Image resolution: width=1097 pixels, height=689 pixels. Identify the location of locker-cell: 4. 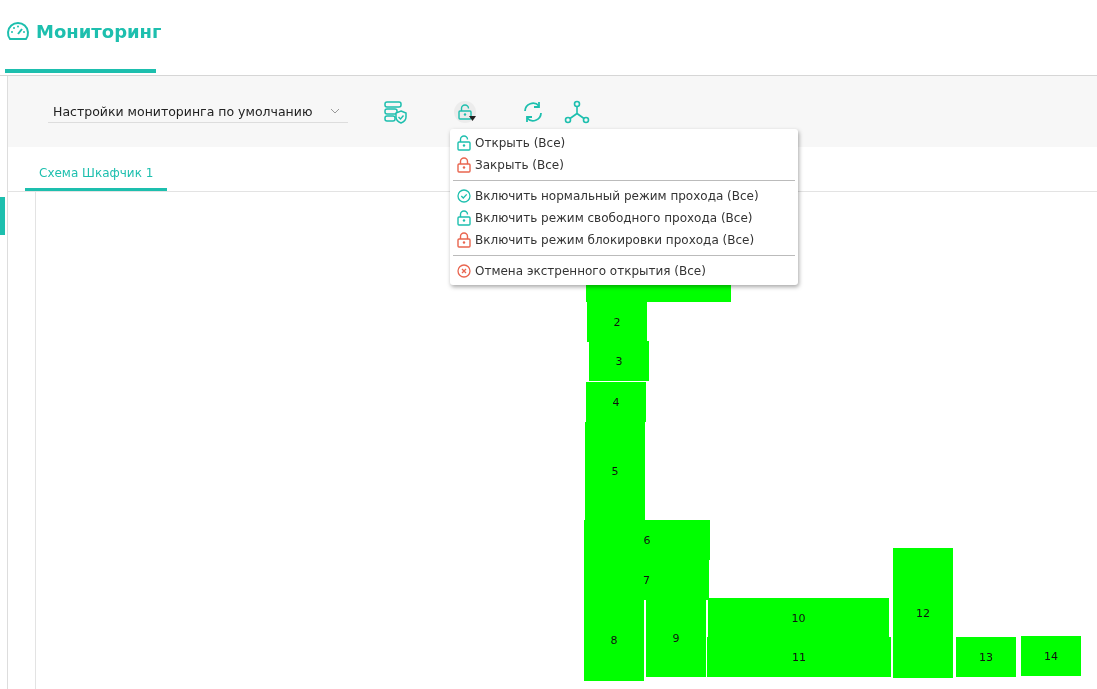
(616, 402).